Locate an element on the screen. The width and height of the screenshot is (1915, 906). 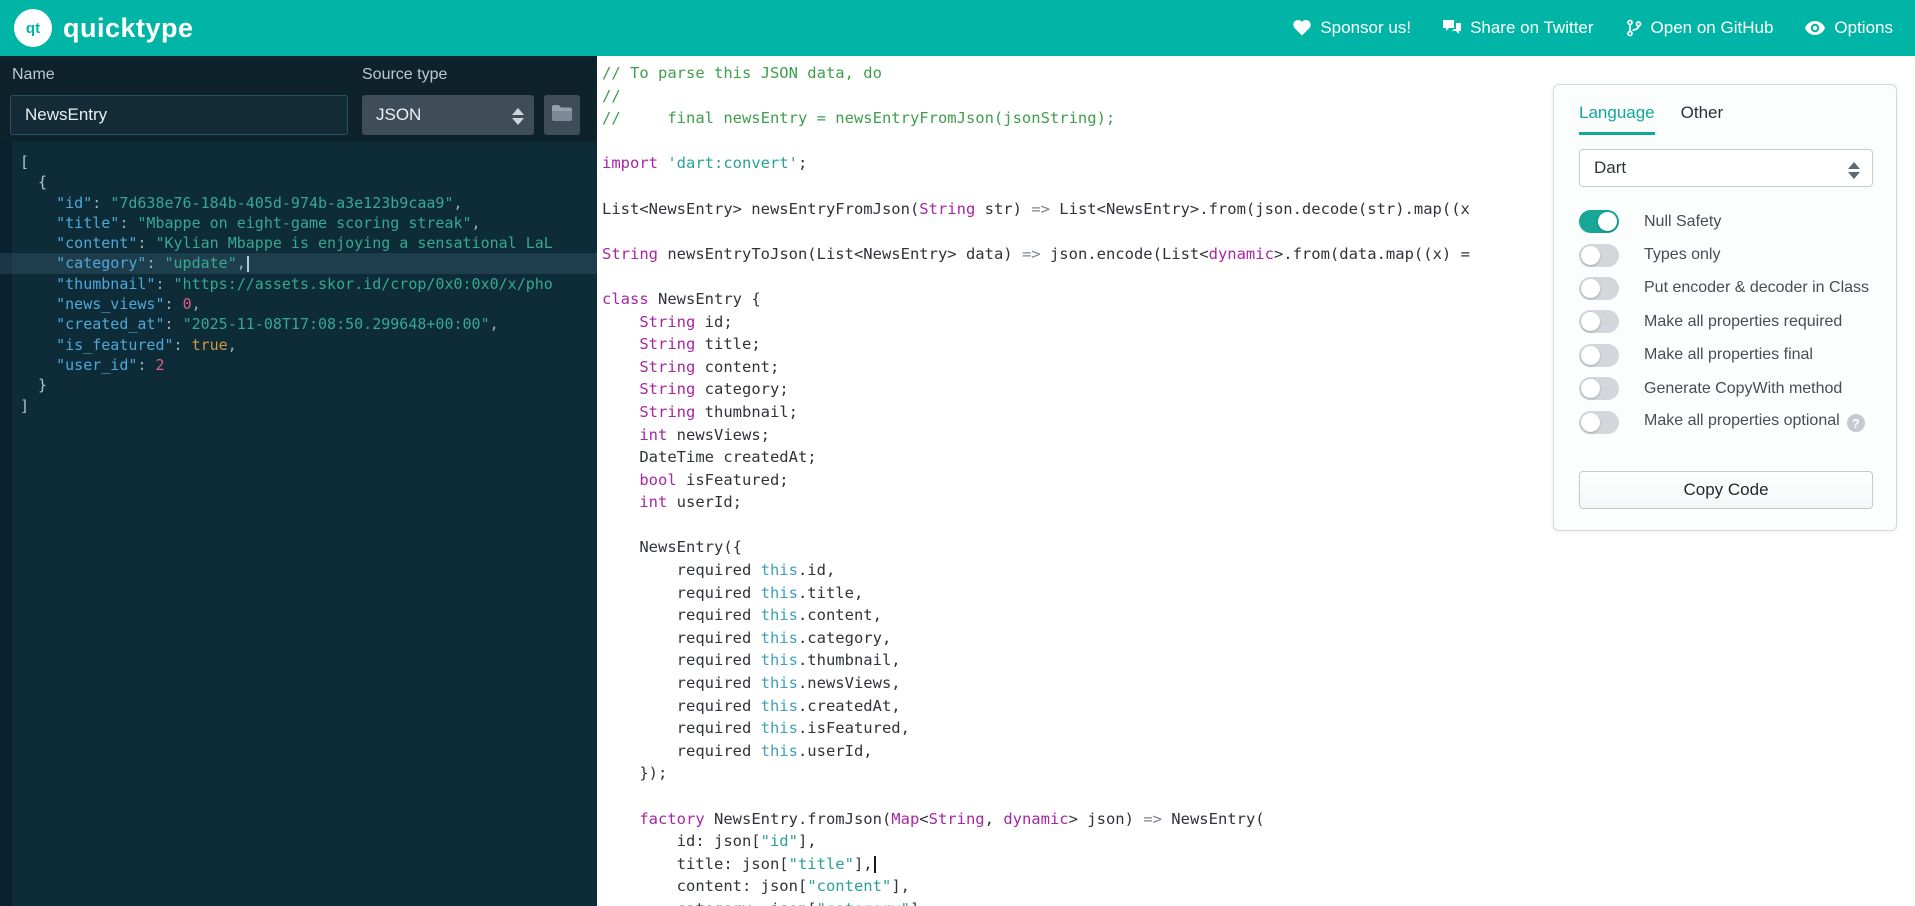
sponsor-label: Sponsor us! is located at coordinates (1366, 27).